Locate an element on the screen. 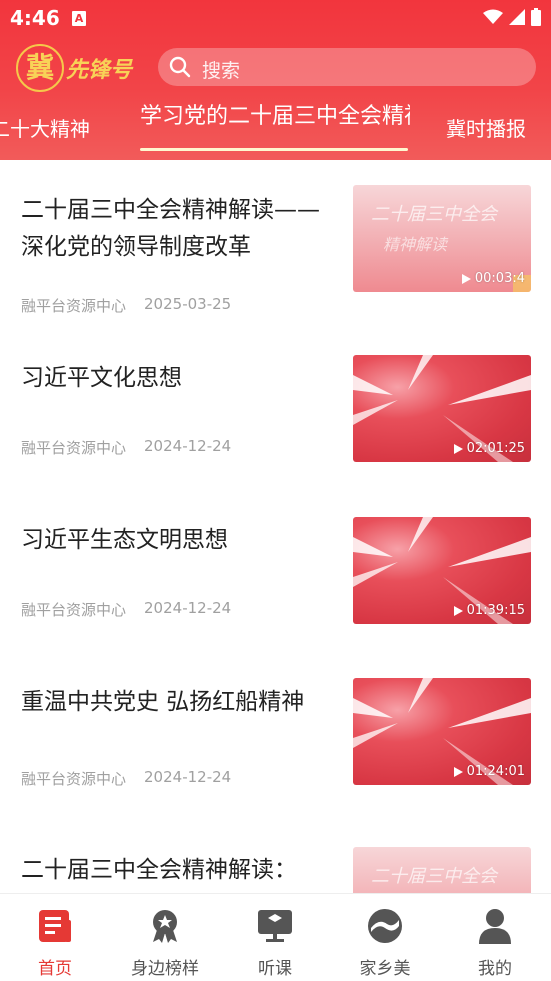 The width and height of the screenshot is (551, 981). tab-third-plenum: 学习党的二十届三中全会精神 is located at coordinates (275, 128).